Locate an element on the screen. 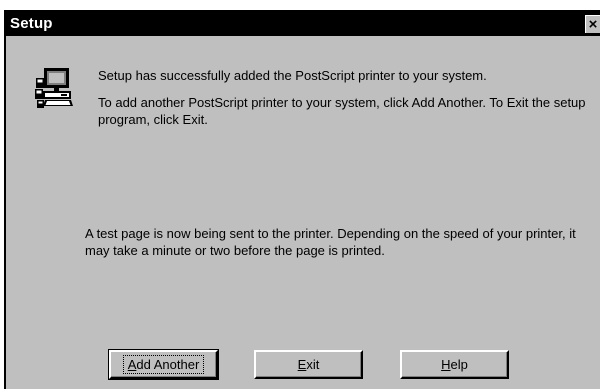 The height and width of the screenshot is (389, 600). exit-label: Exit is located at coordinates (308, 364).